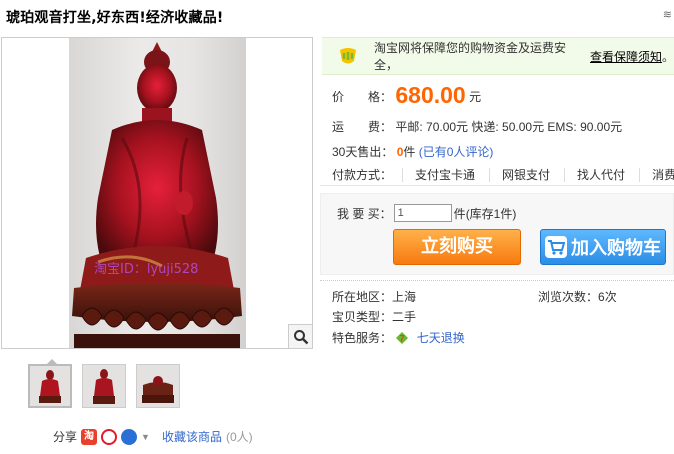 This screenshot has height=454, width=674. I want to click on location-row: 所在地区：上海, so click(374, 296).